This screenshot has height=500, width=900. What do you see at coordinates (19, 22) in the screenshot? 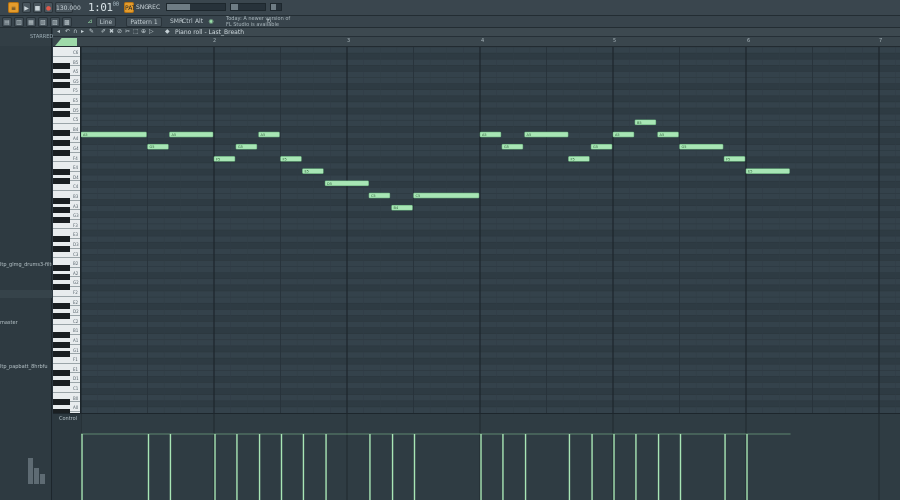
I see `mixer-icon: ▥` at bounding box center [19, 22].